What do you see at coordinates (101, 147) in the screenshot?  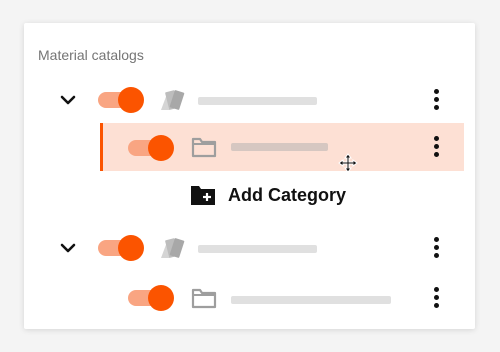 I see `selection-indicator` at bounding box center [101, 147].